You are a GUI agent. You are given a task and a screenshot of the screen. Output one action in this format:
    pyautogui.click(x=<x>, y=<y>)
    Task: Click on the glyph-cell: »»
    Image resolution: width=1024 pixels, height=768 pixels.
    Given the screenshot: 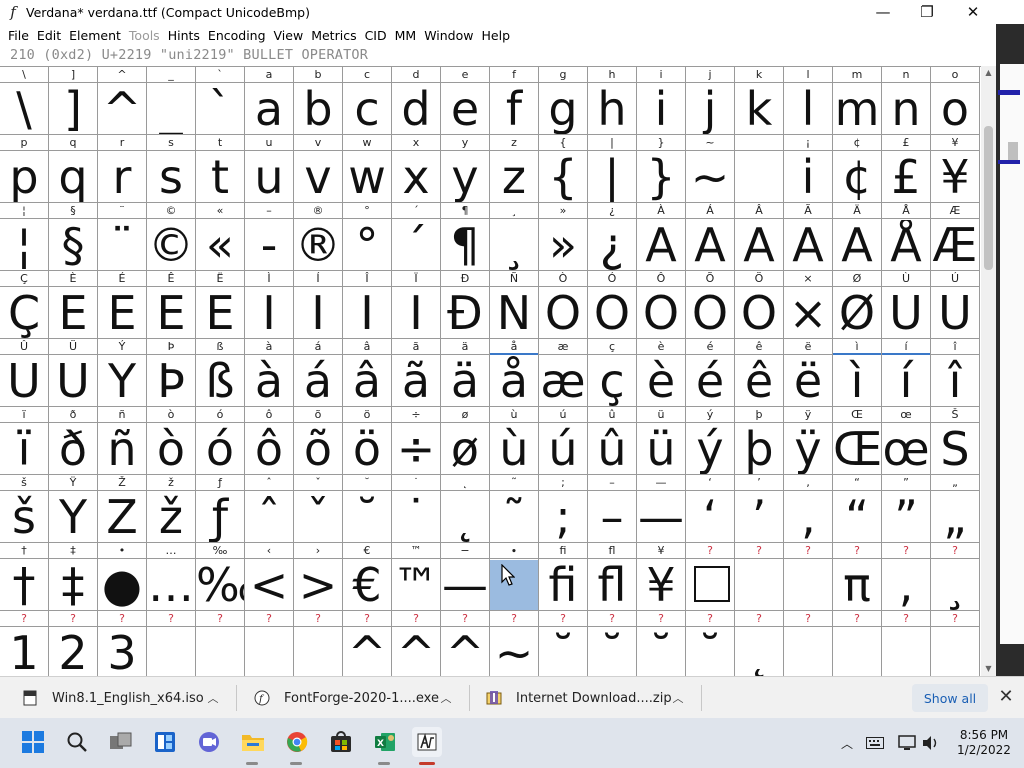 What is the action you would take?
    pyautogui.click(x=563, y=237)
    